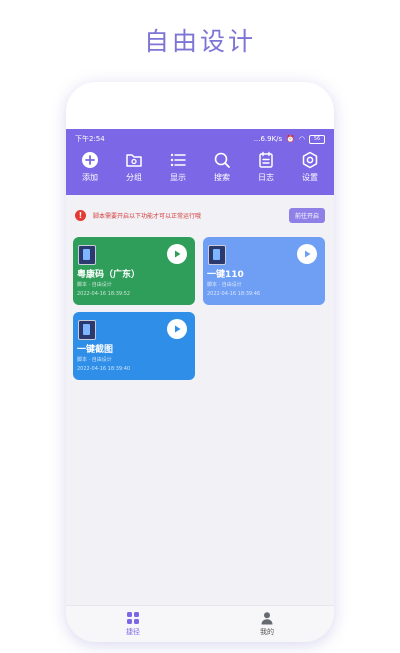  I want to click on card-title: 一键110, so click(225, 275).